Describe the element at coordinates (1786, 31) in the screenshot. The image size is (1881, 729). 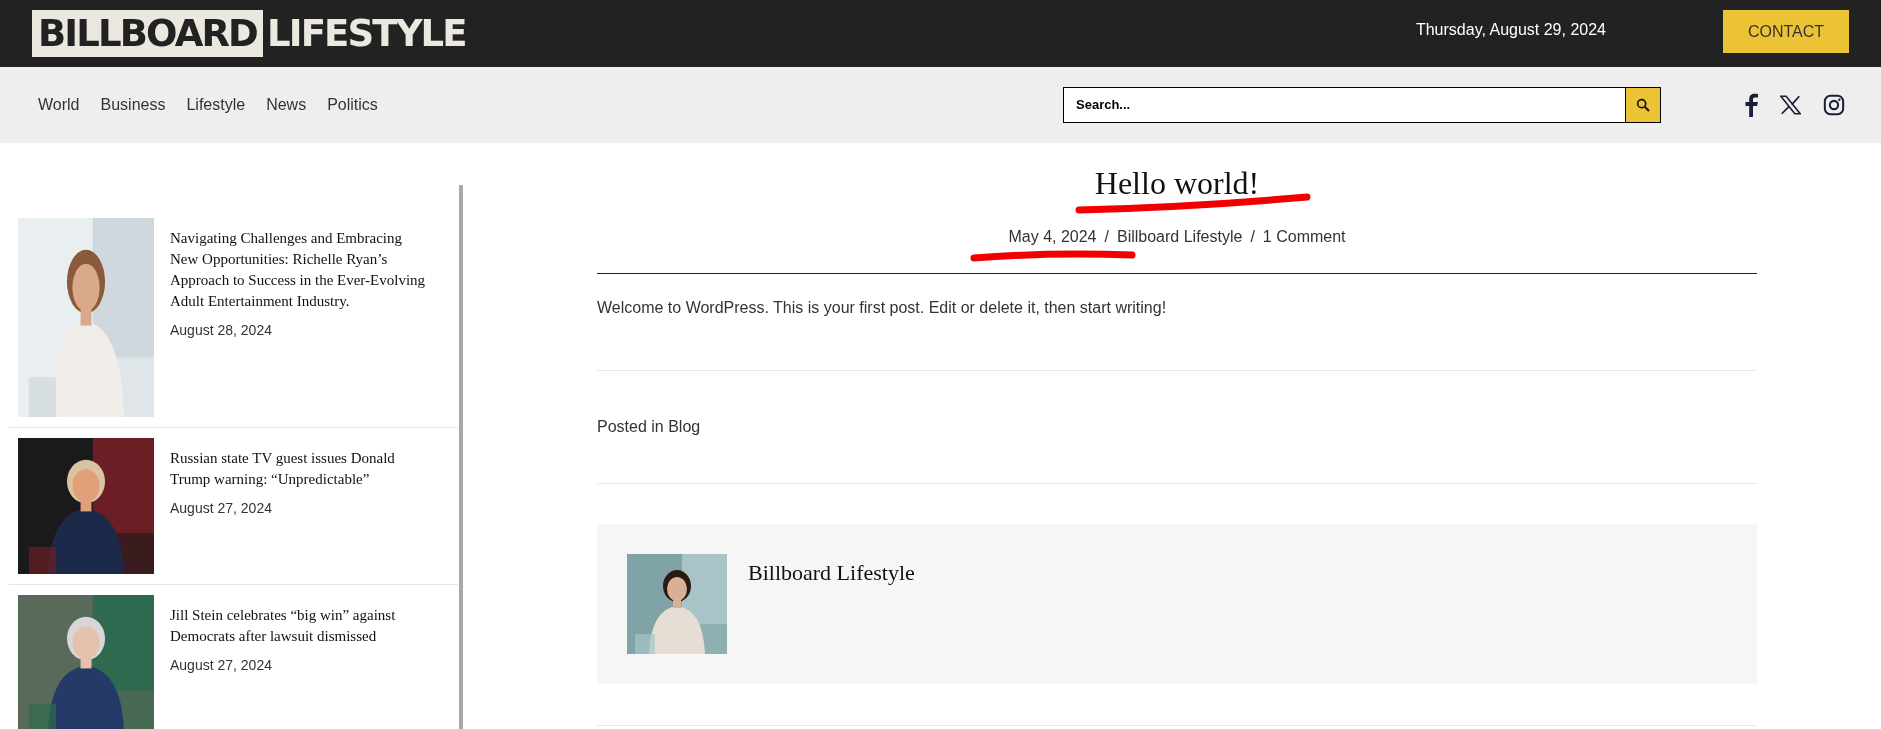
I see `contact-button: CONTACT` at that location.